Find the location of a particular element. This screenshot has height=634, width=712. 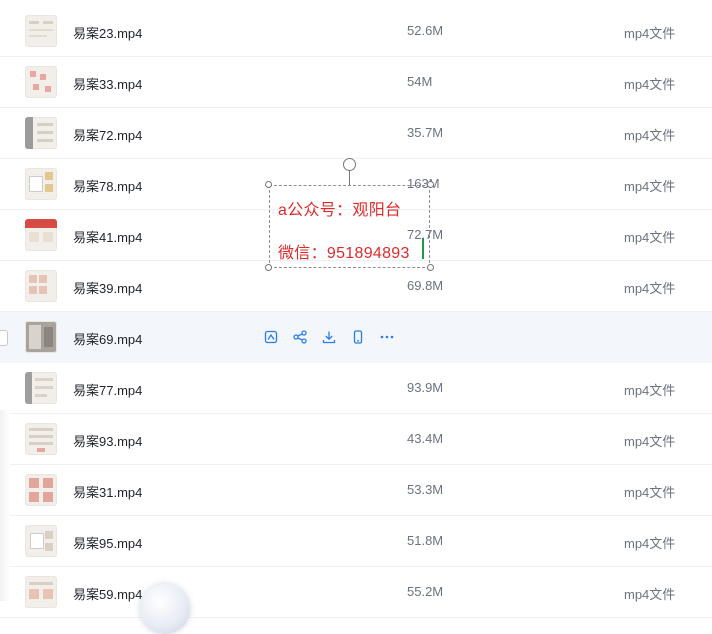

file-row: 易案95.mp4 51.8M mp4文件 is located at coordinates (356, 541).